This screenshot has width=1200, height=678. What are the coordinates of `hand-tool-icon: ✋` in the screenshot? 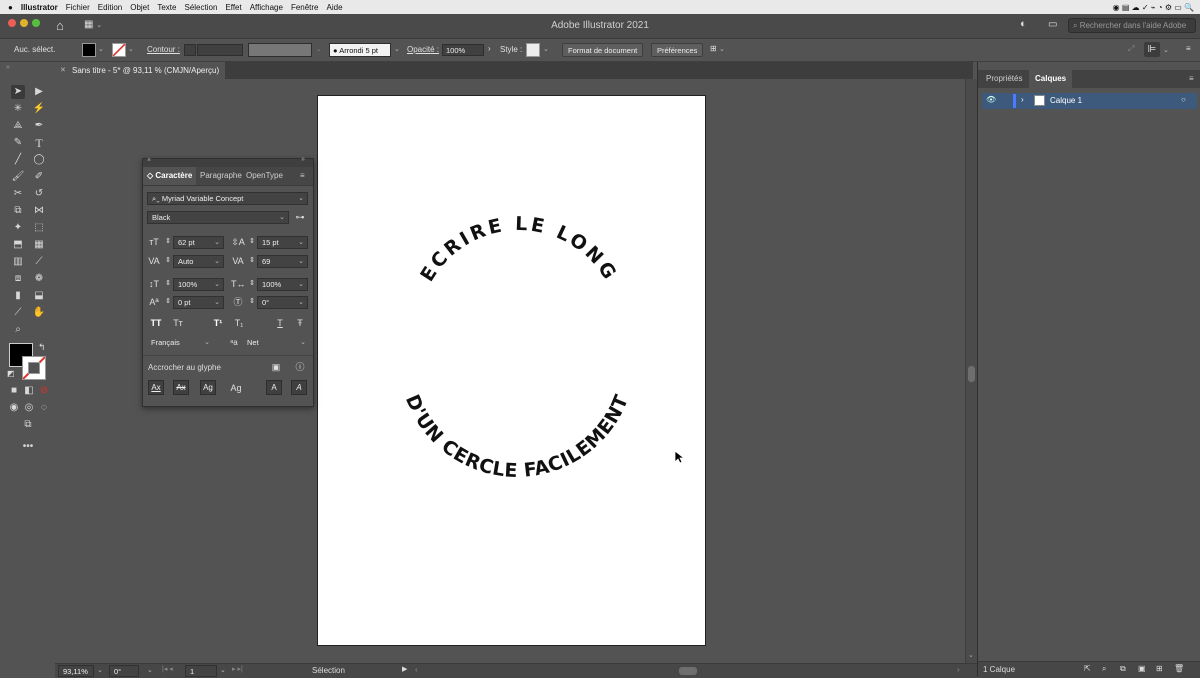 It's located at (39, 313).